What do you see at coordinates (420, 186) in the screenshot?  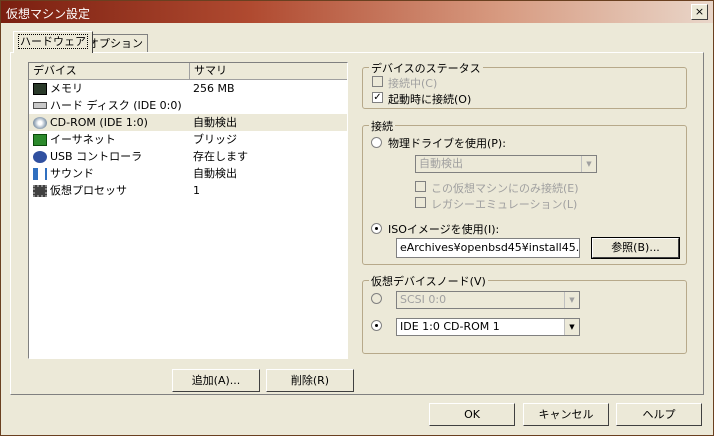 I see `exclusive-checkbox` at bounding box center [420, 186].